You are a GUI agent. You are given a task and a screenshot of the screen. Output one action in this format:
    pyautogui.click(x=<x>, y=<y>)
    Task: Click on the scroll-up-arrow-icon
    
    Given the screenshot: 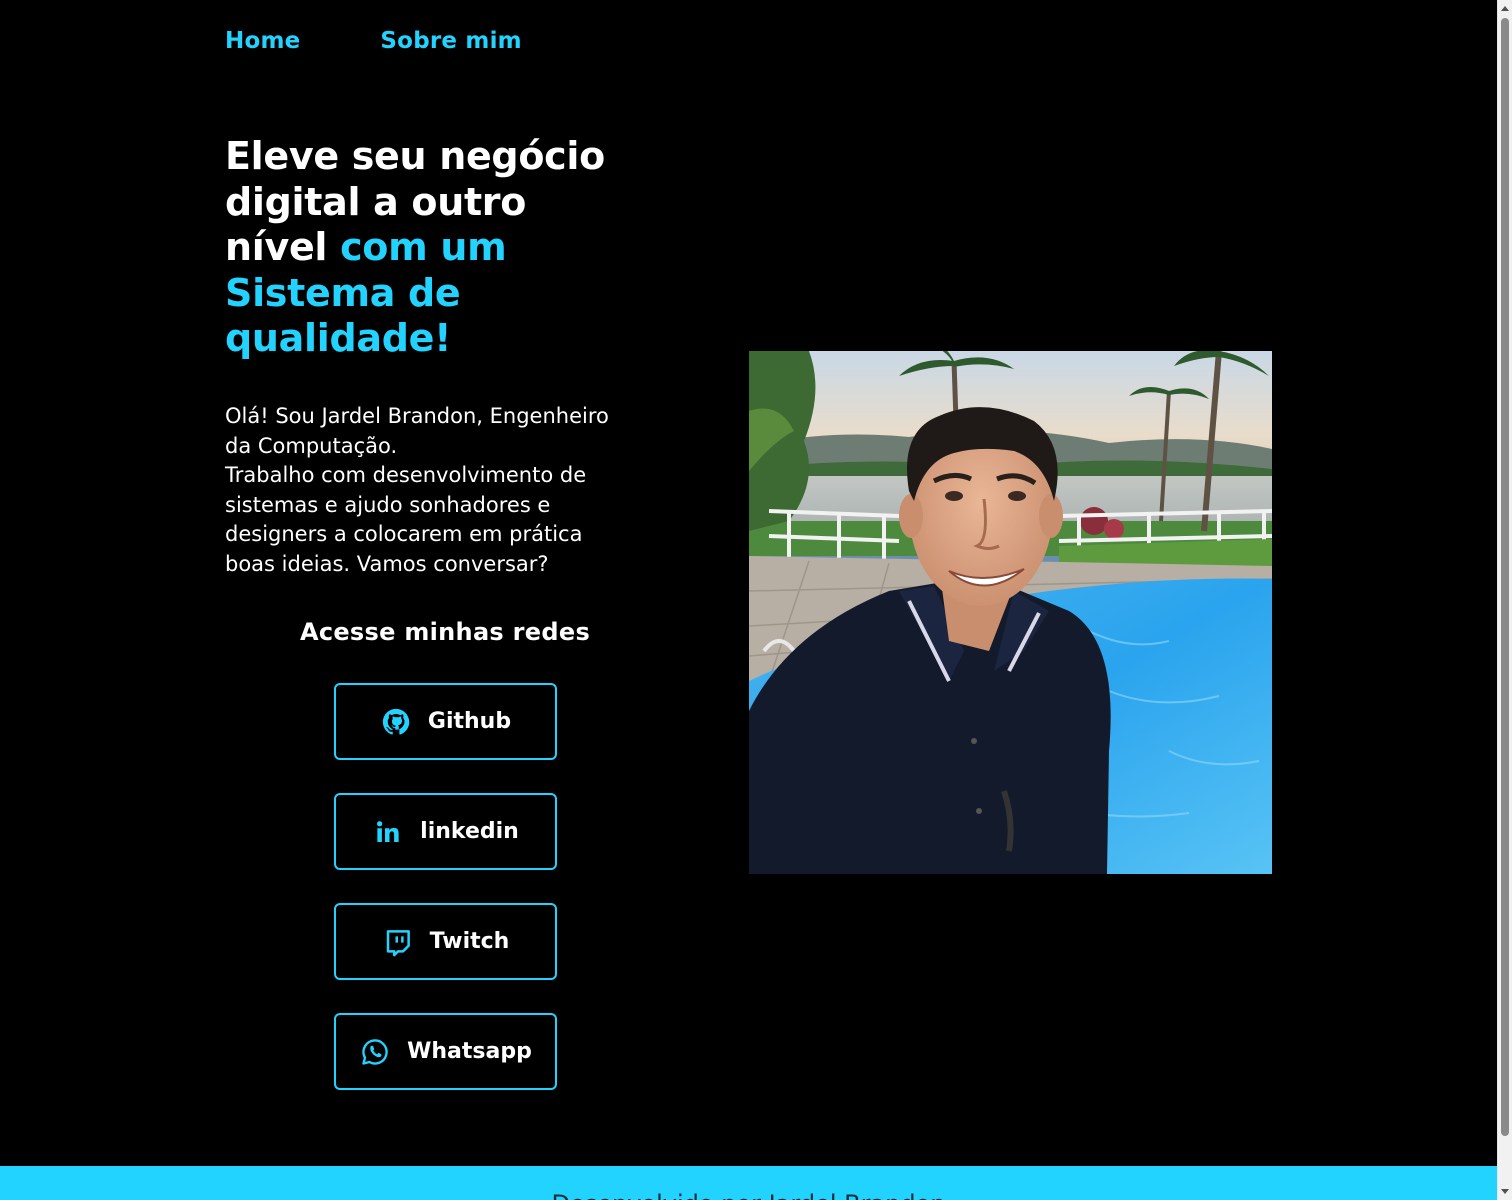 What is the action you would take?
    pyautogui.click(x=1505, y=8)
    